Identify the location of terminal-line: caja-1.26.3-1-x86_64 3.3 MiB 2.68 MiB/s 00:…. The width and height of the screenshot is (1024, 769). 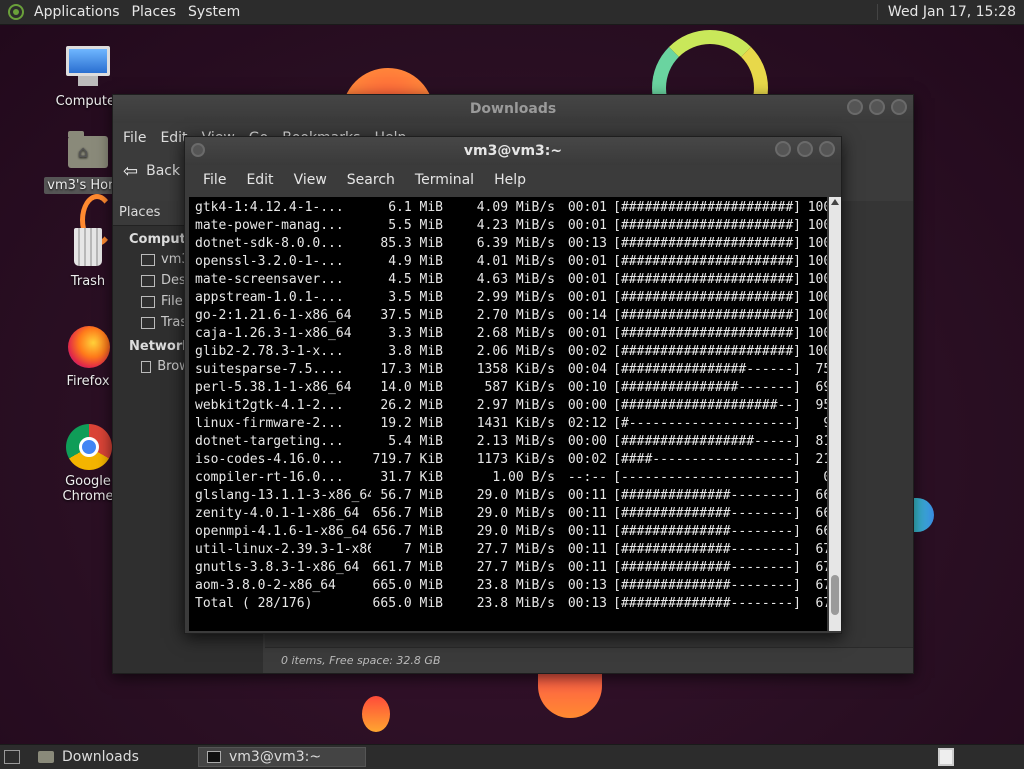
(511, 334).